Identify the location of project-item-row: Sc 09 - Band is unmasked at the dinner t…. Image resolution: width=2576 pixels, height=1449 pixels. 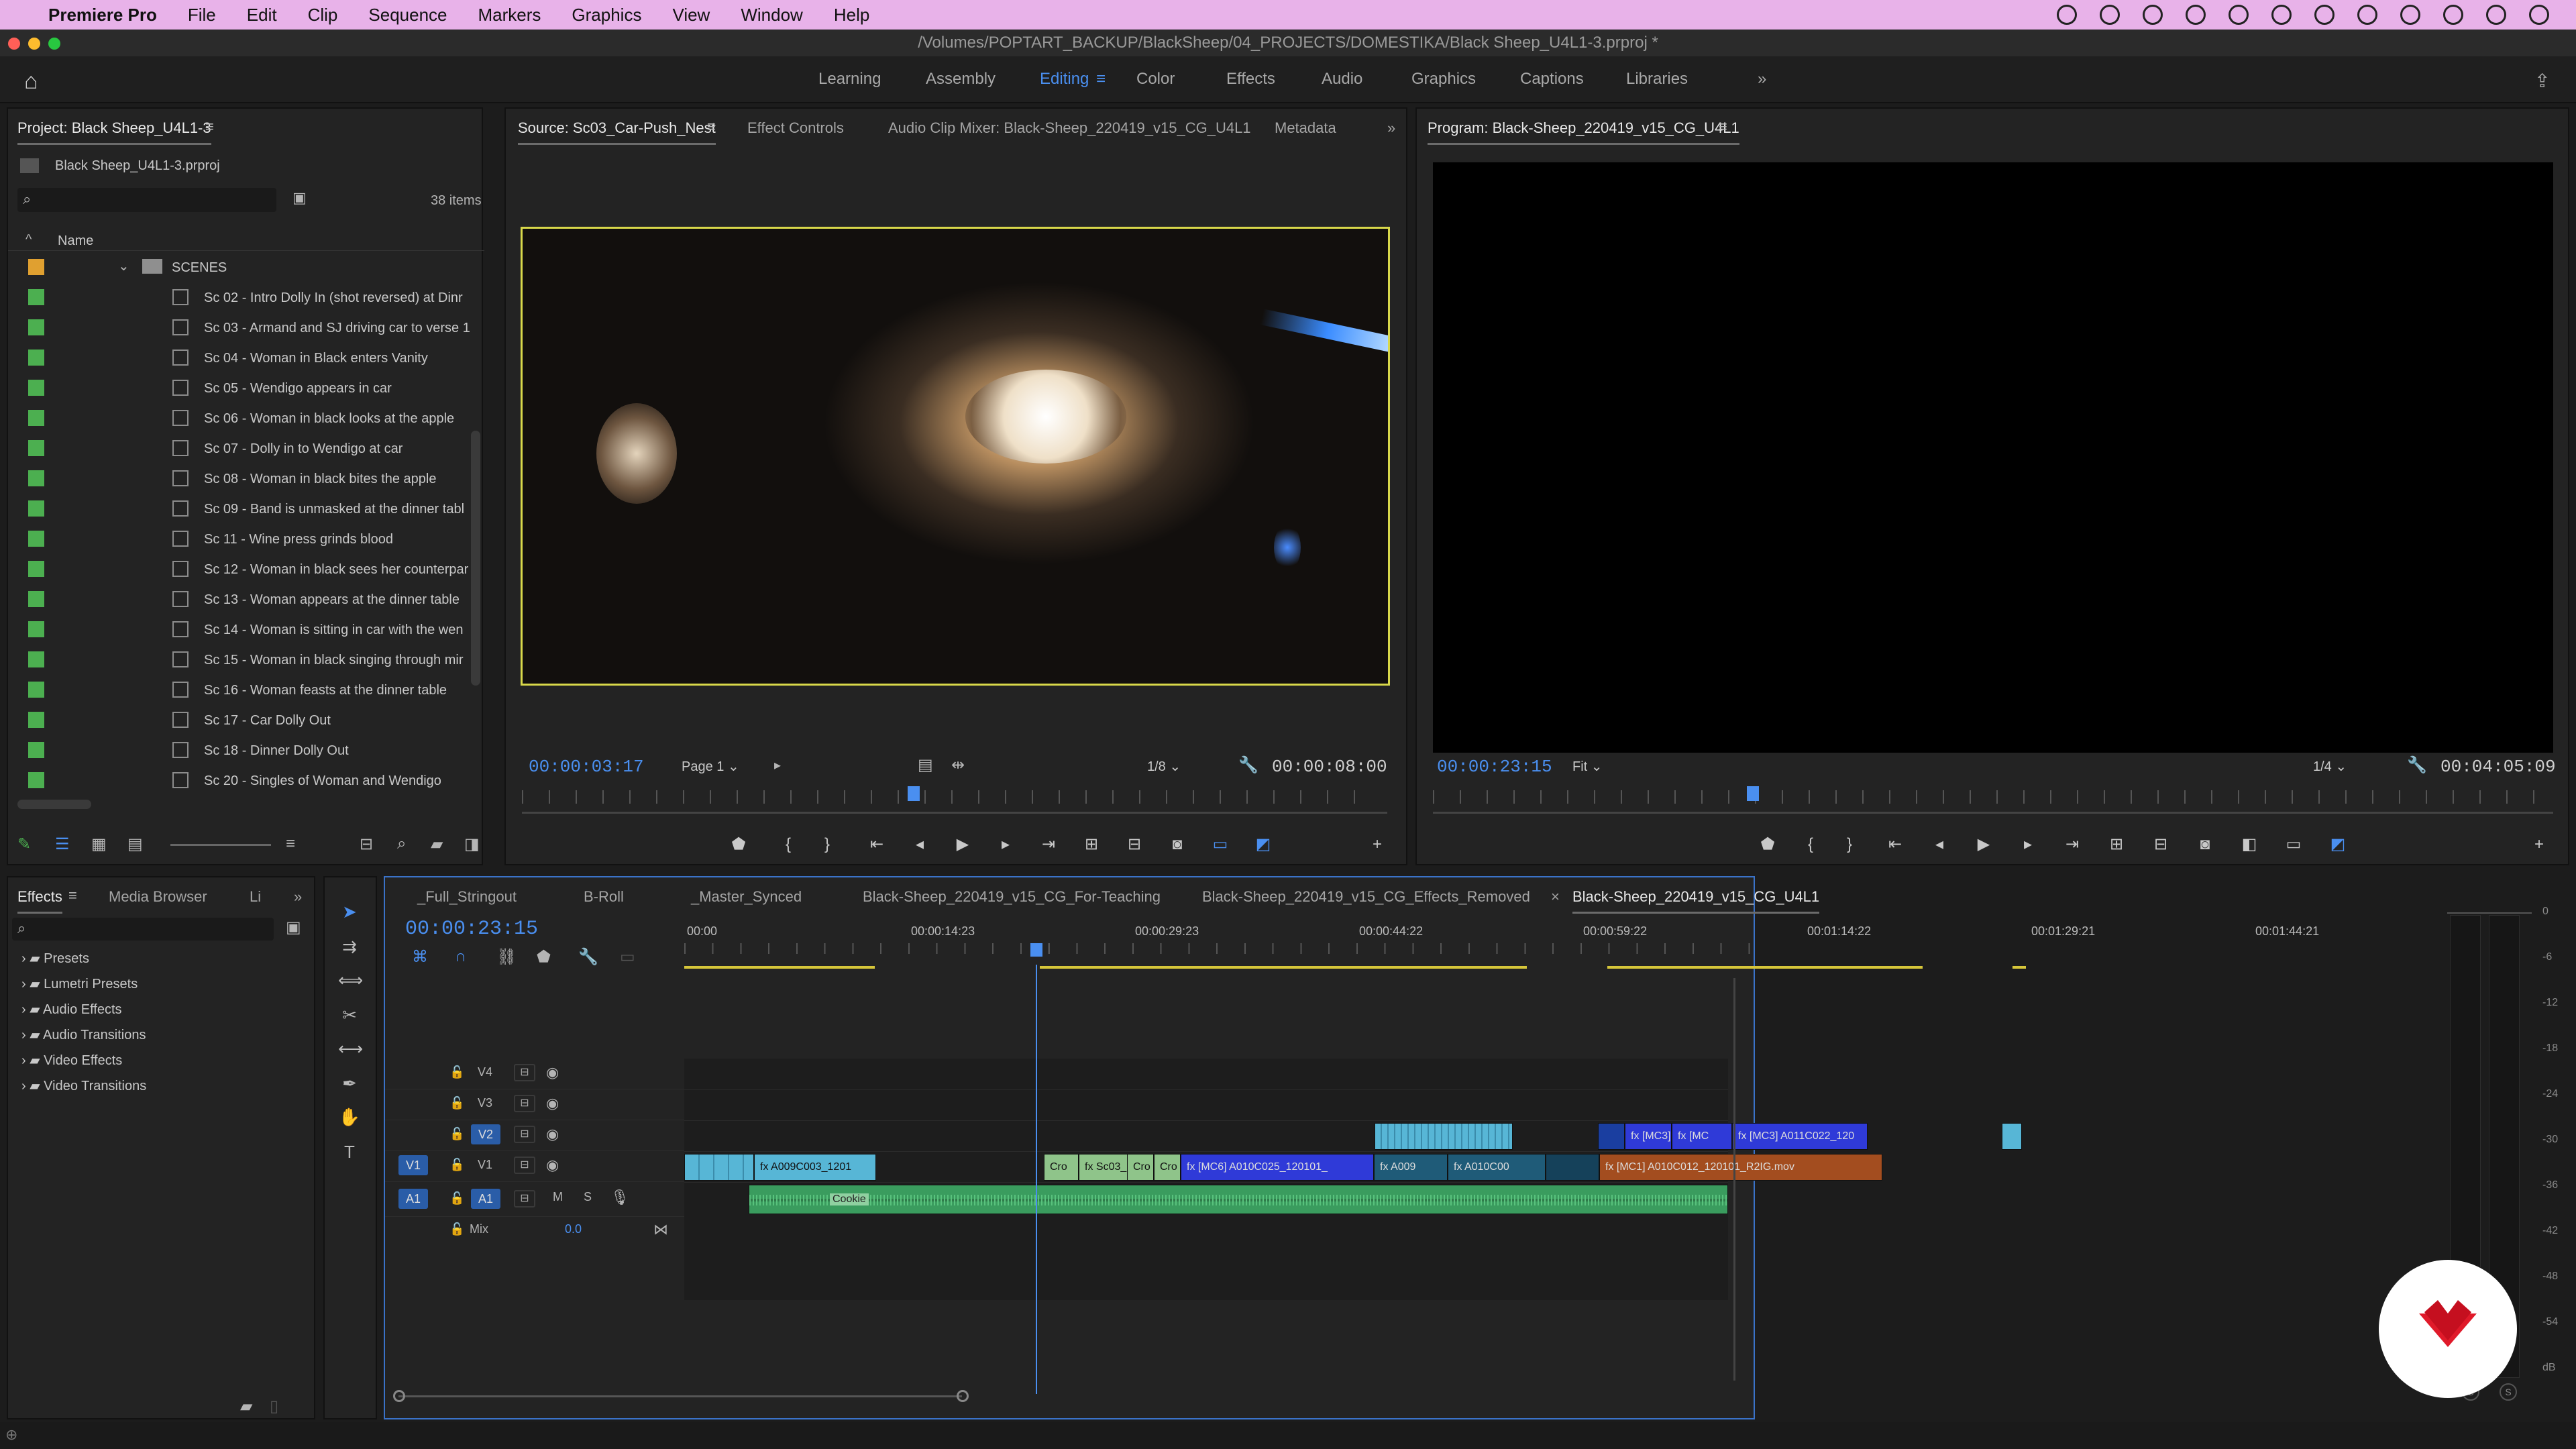
(239, 509).